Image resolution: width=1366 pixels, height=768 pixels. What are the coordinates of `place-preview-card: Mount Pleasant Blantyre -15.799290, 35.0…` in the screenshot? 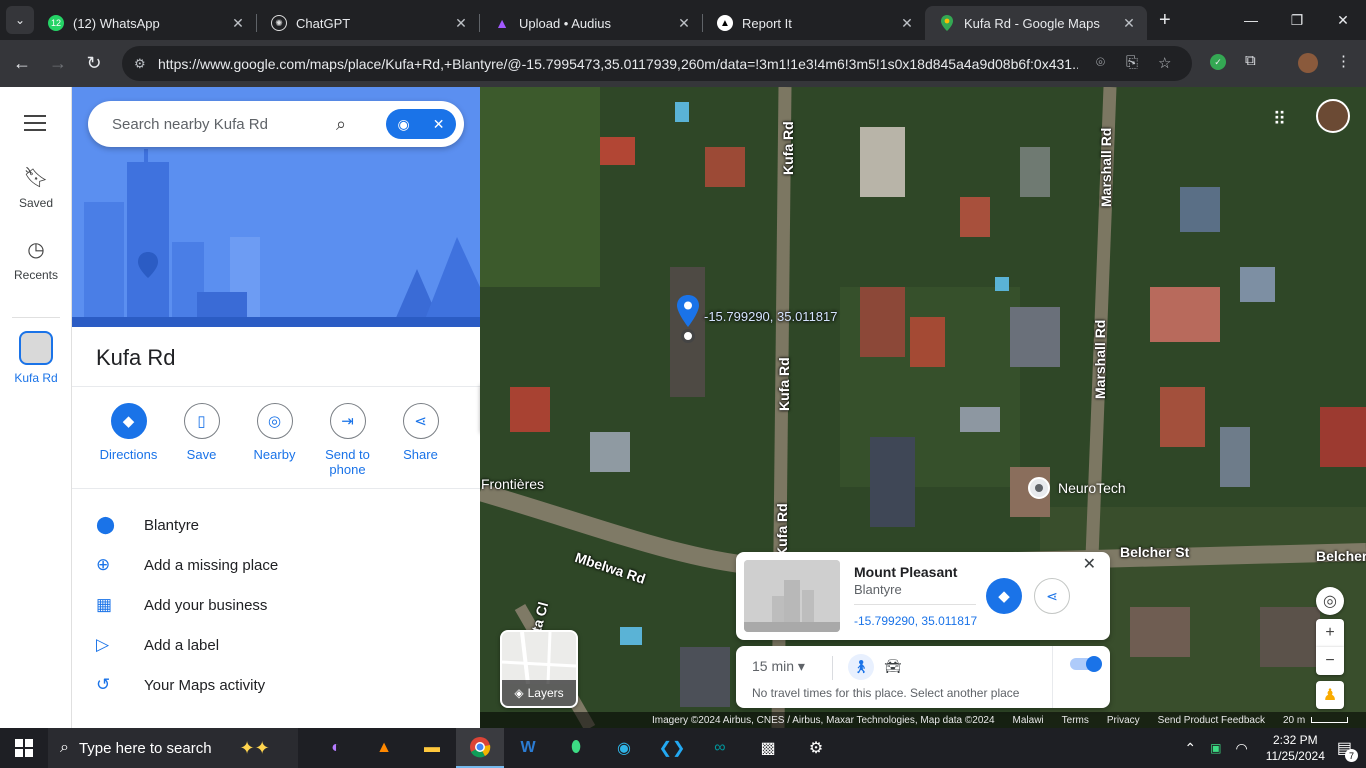 It's located at (923, 596).